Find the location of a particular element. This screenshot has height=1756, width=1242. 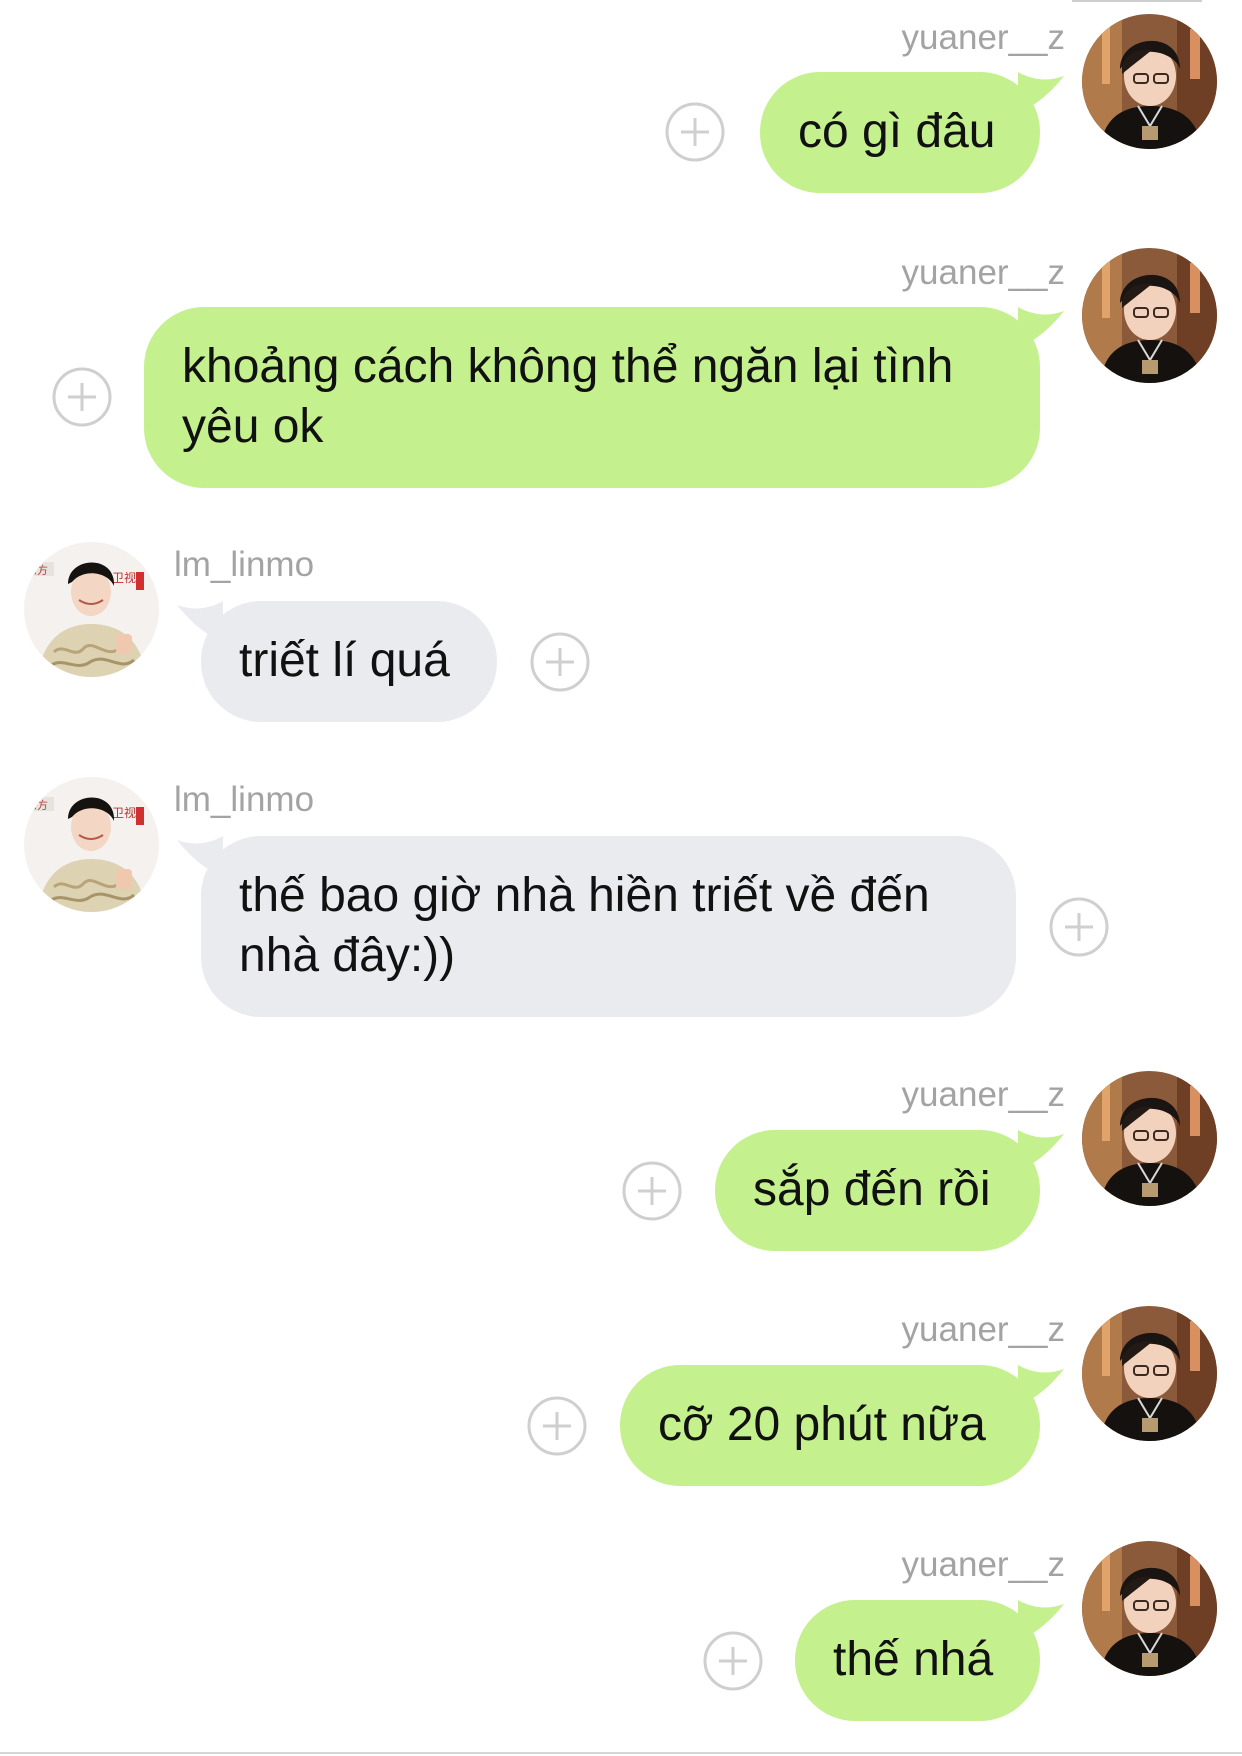

message-line: có gì đâu is located at coordinates (897, 131).